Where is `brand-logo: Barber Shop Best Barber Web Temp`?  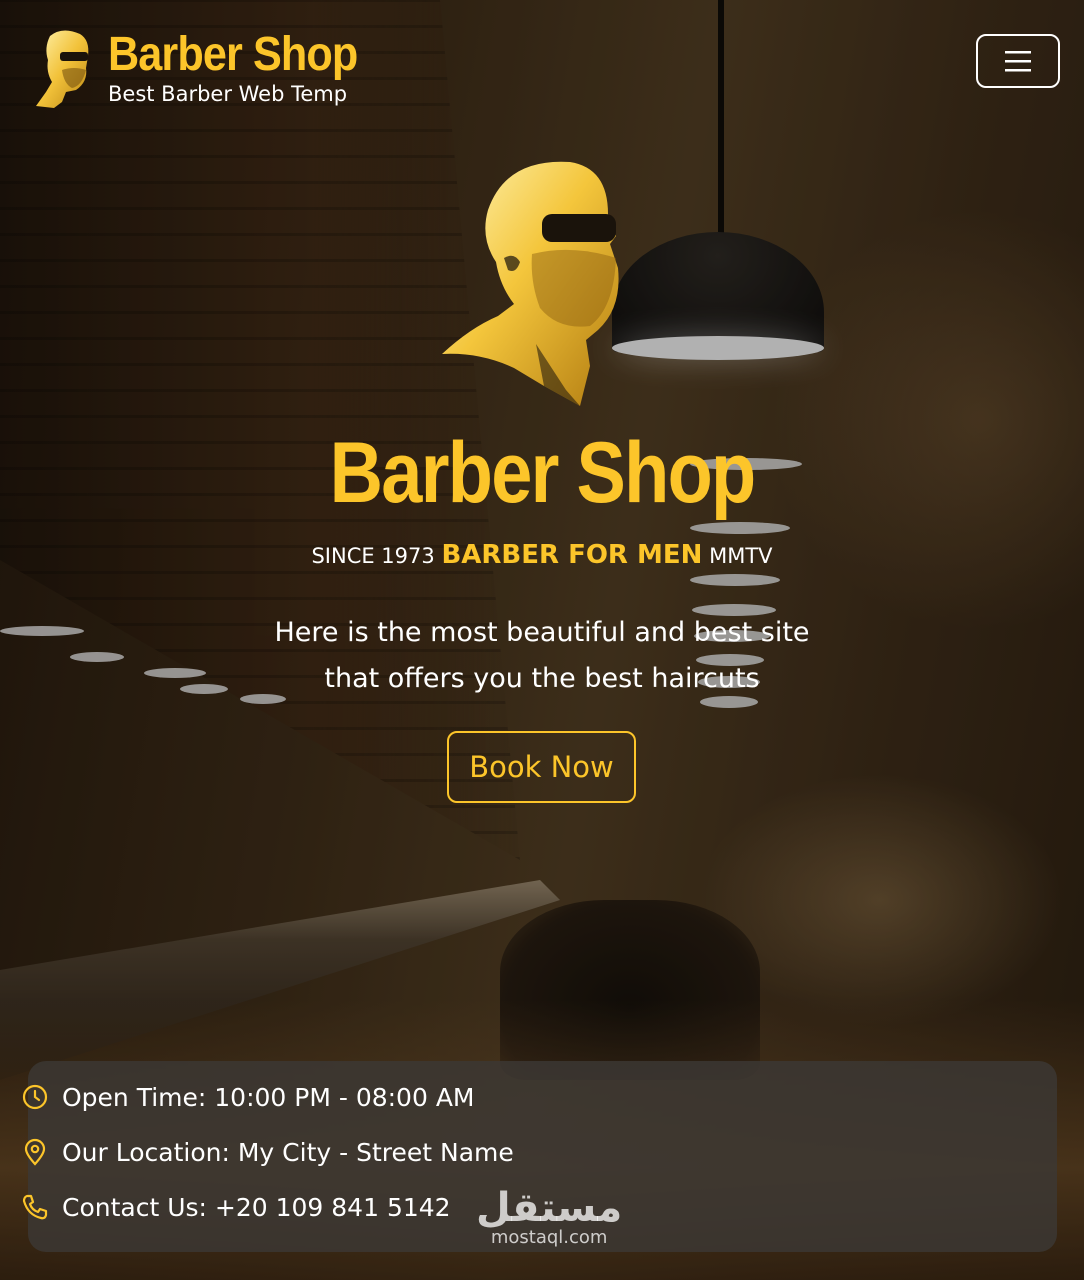
brand-logo: Barber Shop Best Barber Web Temp is located at coordinates (208, 68).